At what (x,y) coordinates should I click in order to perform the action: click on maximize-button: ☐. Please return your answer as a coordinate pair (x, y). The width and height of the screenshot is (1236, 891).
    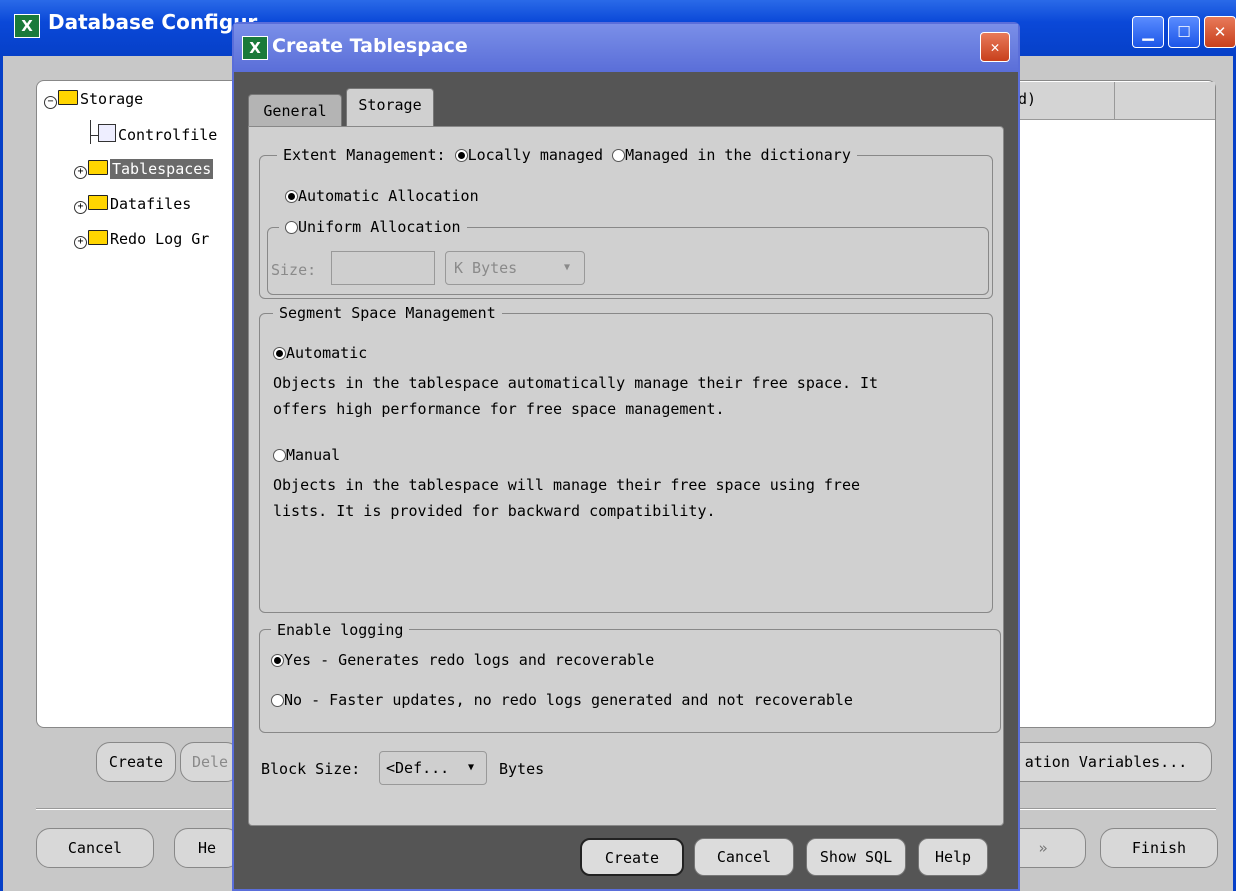
    Looking at the image, I should click on (1184, 32).